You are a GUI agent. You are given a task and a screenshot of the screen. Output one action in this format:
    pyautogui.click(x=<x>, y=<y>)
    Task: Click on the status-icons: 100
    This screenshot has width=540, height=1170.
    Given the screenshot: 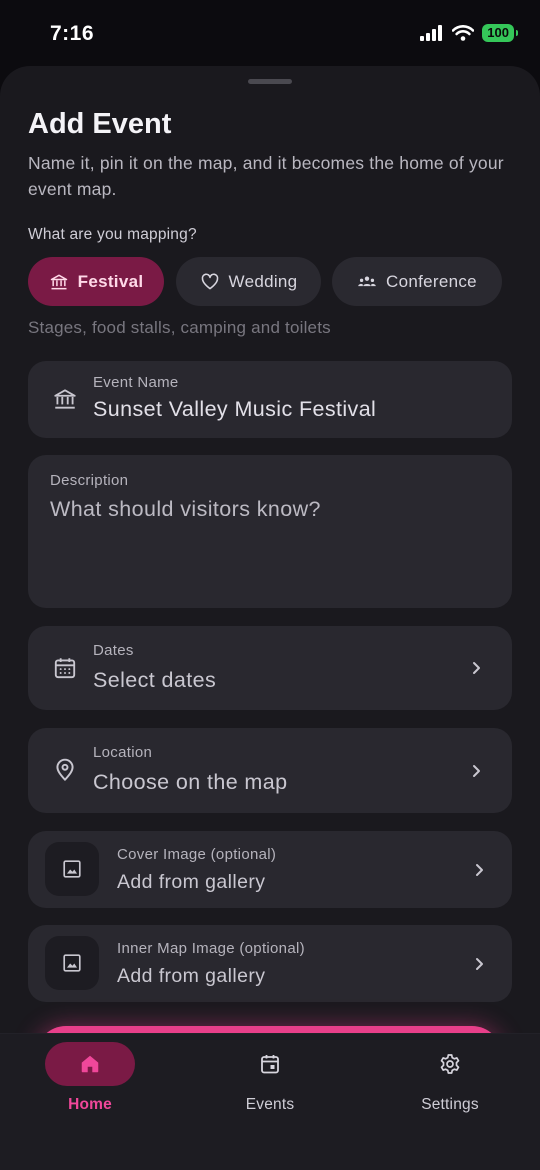 What is the action you would take?
    pyautogui.click(x=469, y=33)
    